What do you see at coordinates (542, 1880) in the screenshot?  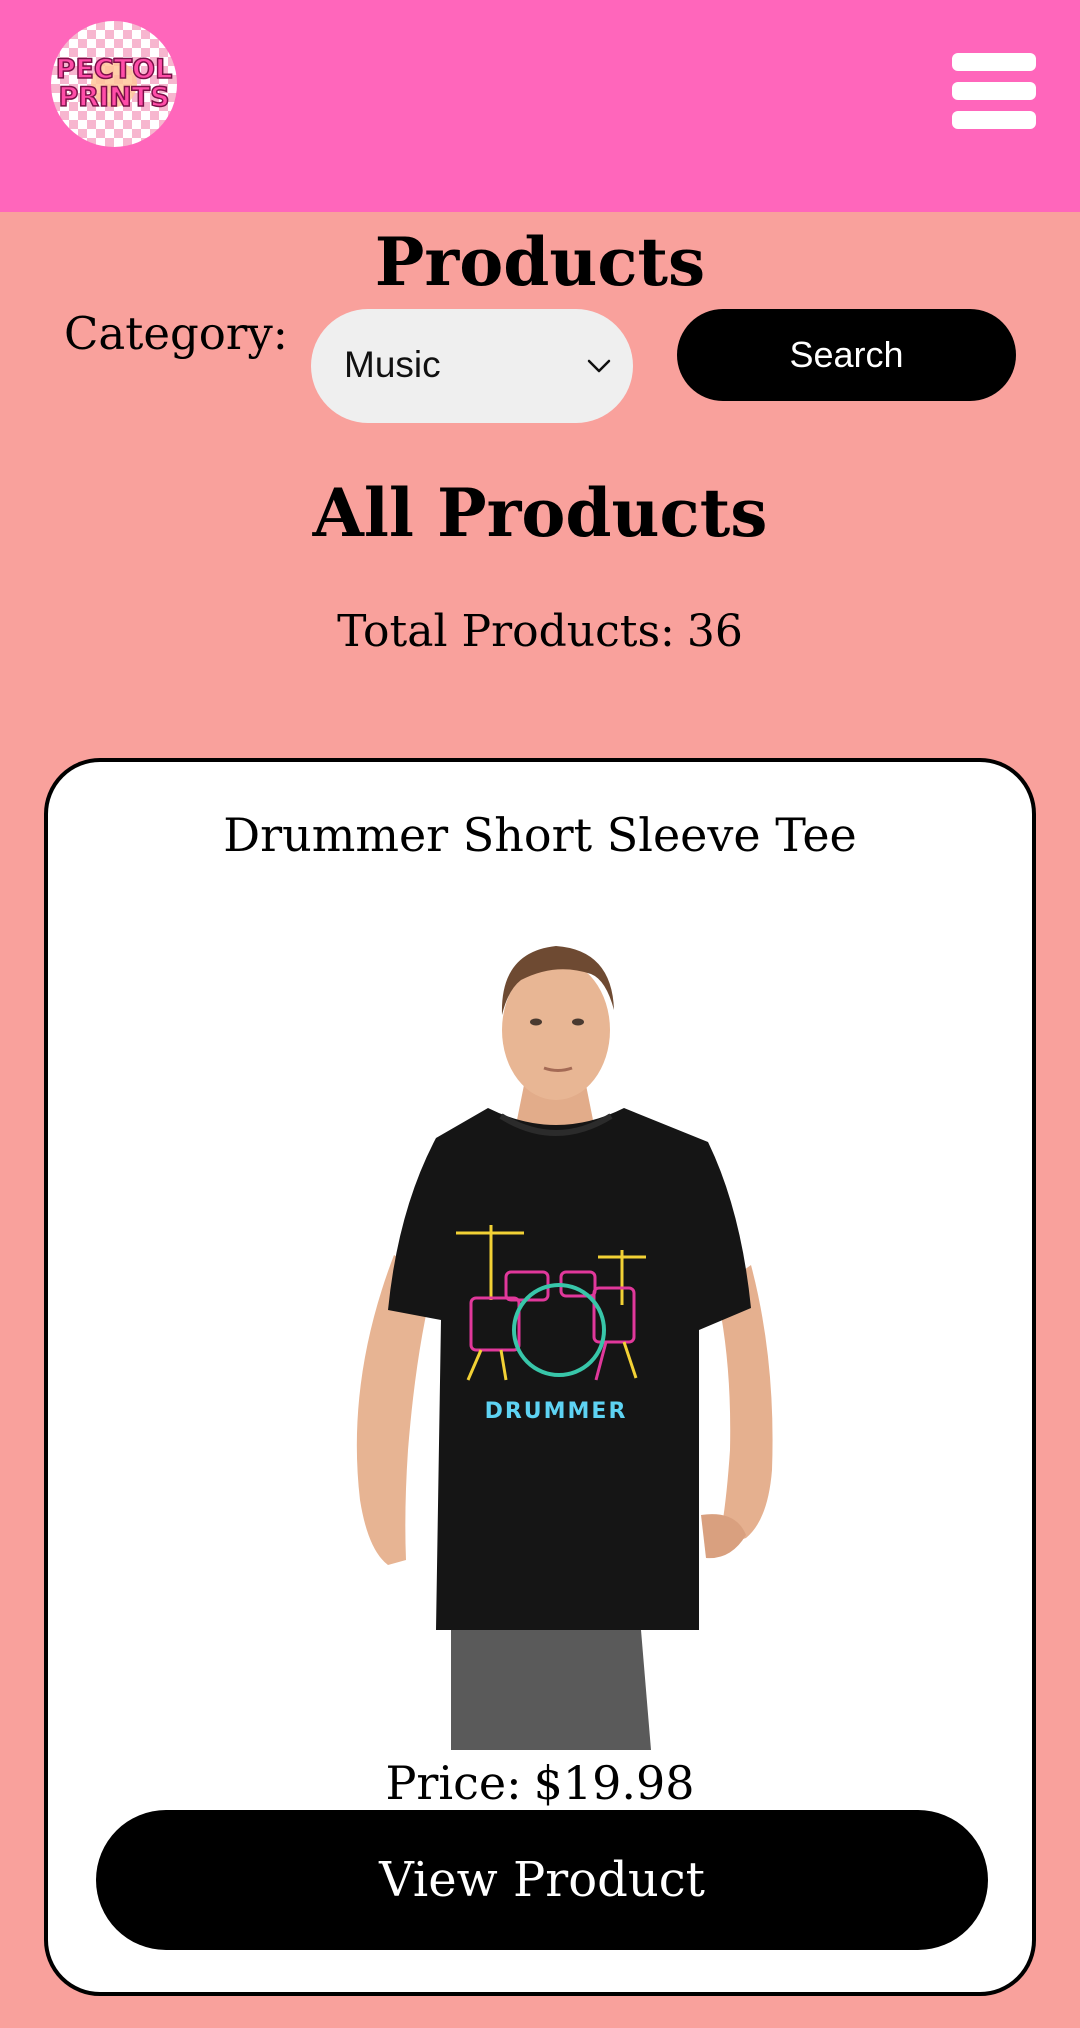 I see `view-product-button: View Product` at bounding box center [542, 1880].